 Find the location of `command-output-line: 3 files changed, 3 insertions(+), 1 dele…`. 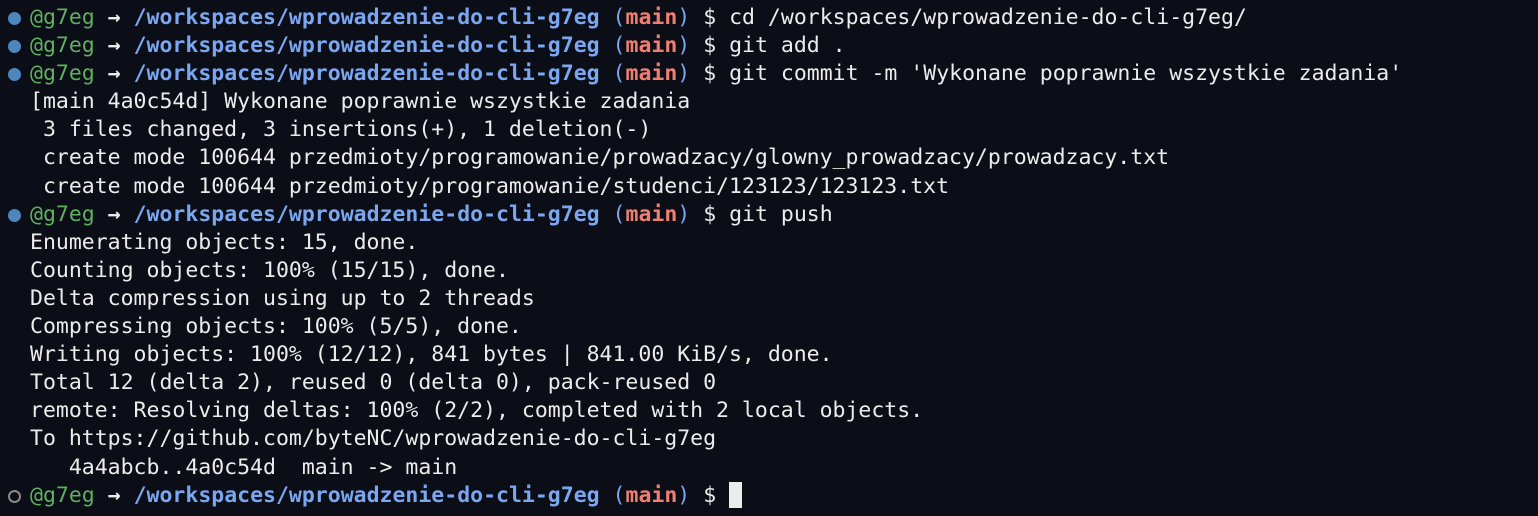

command-output-line: 3 files changed, 3 insertions(+), 1 dele… is located at coordinates (341, 130).